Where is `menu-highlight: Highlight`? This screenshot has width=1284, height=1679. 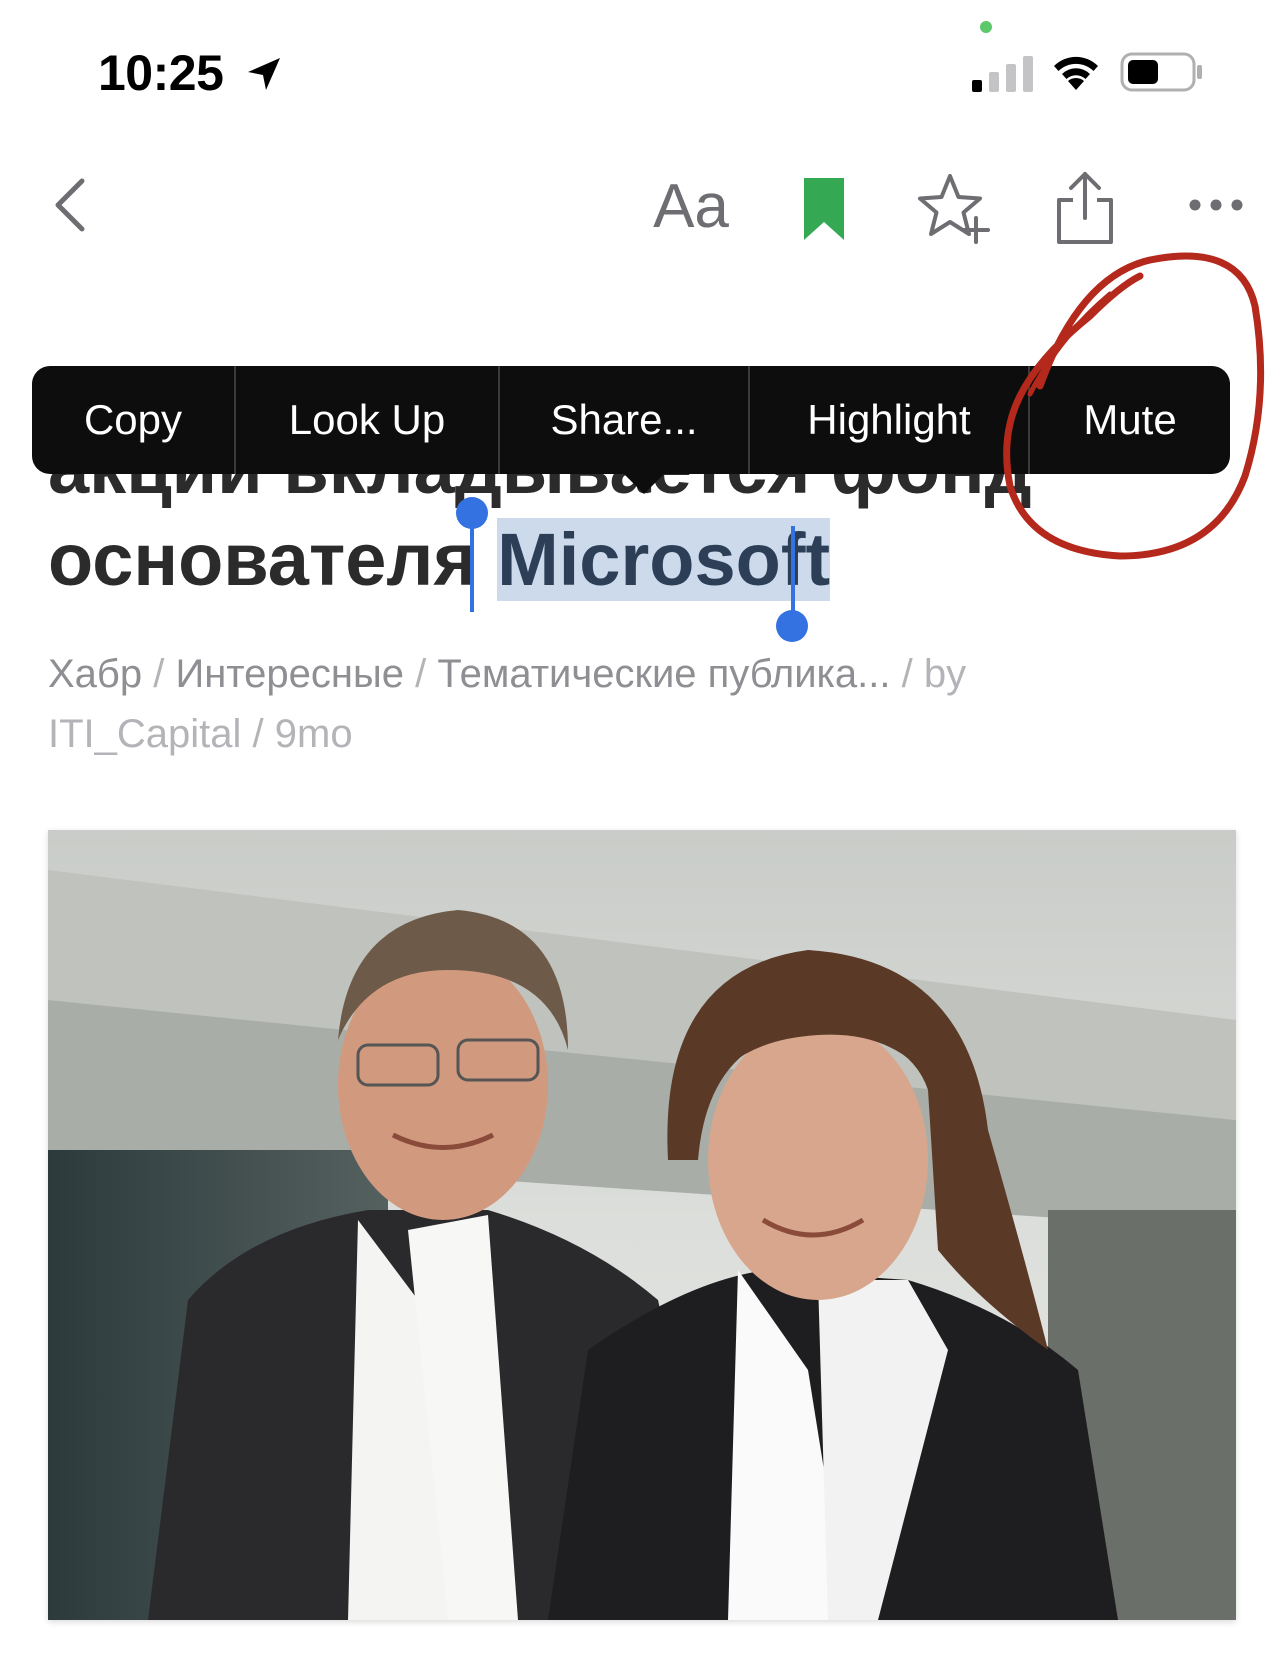
menu-highlight: Highlight is located at coordinates (890, 420).